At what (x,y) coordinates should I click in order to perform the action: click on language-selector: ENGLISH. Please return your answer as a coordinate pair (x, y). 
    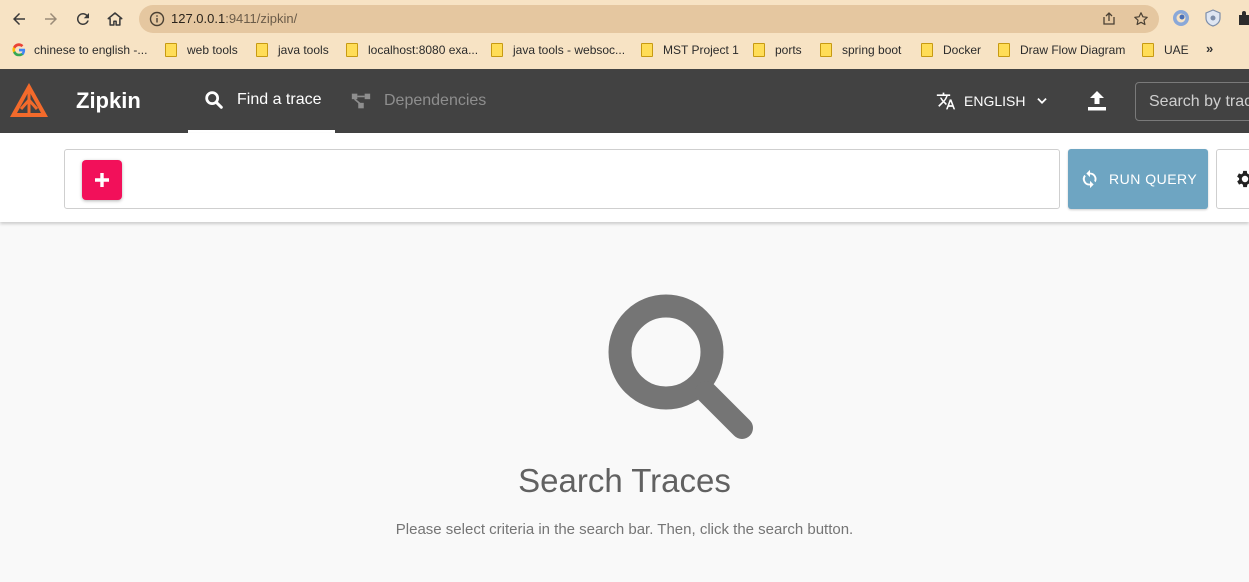
    Looking at the image, I should click on (992, 101).